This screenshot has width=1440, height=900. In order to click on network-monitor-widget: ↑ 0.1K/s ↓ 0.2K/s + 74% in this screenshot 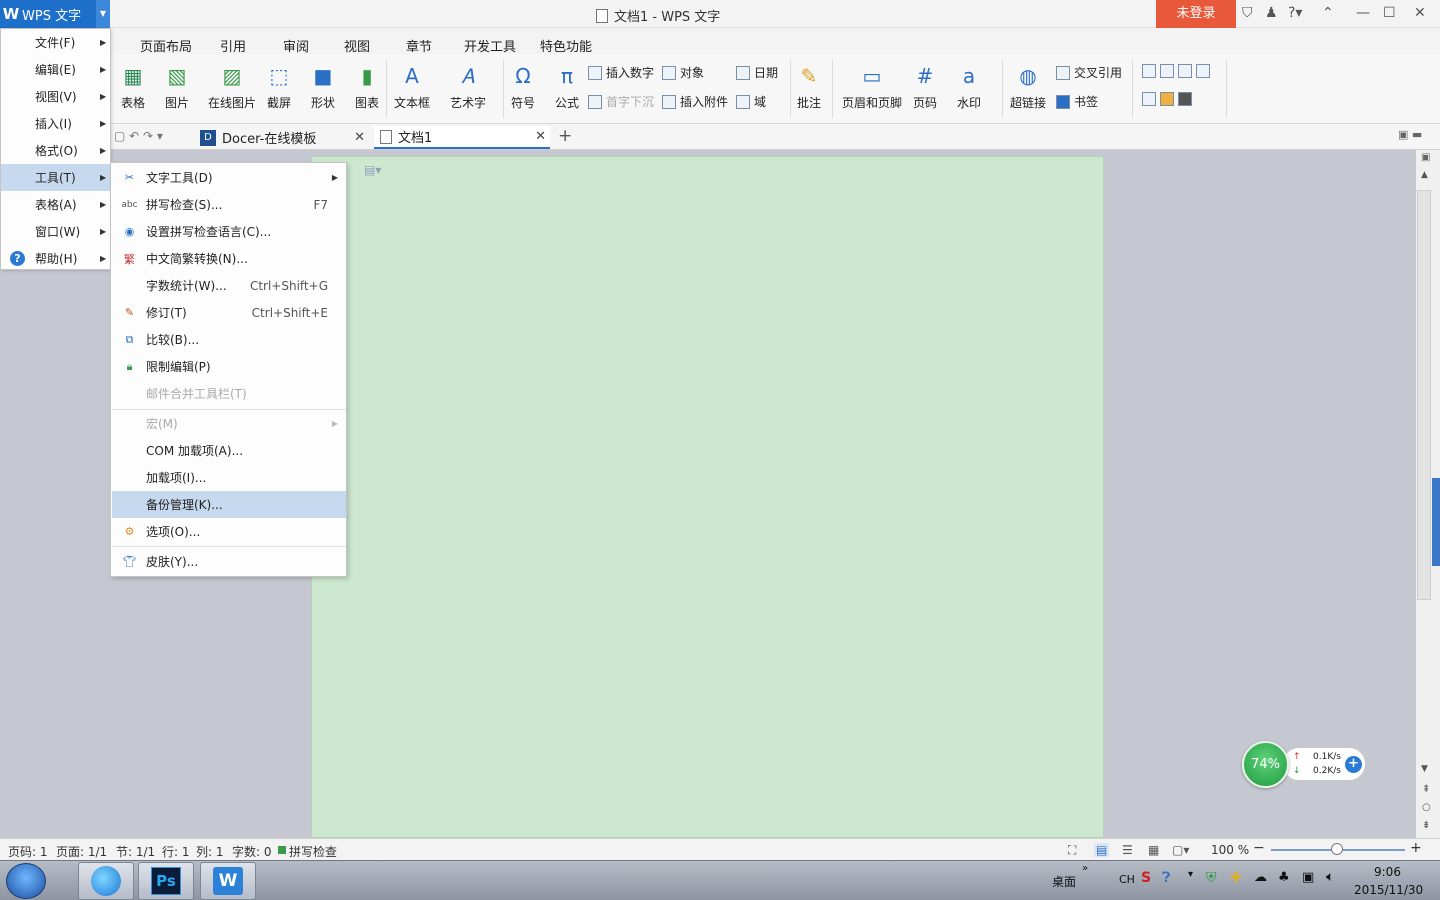, I will do `click(1305, 764)`.